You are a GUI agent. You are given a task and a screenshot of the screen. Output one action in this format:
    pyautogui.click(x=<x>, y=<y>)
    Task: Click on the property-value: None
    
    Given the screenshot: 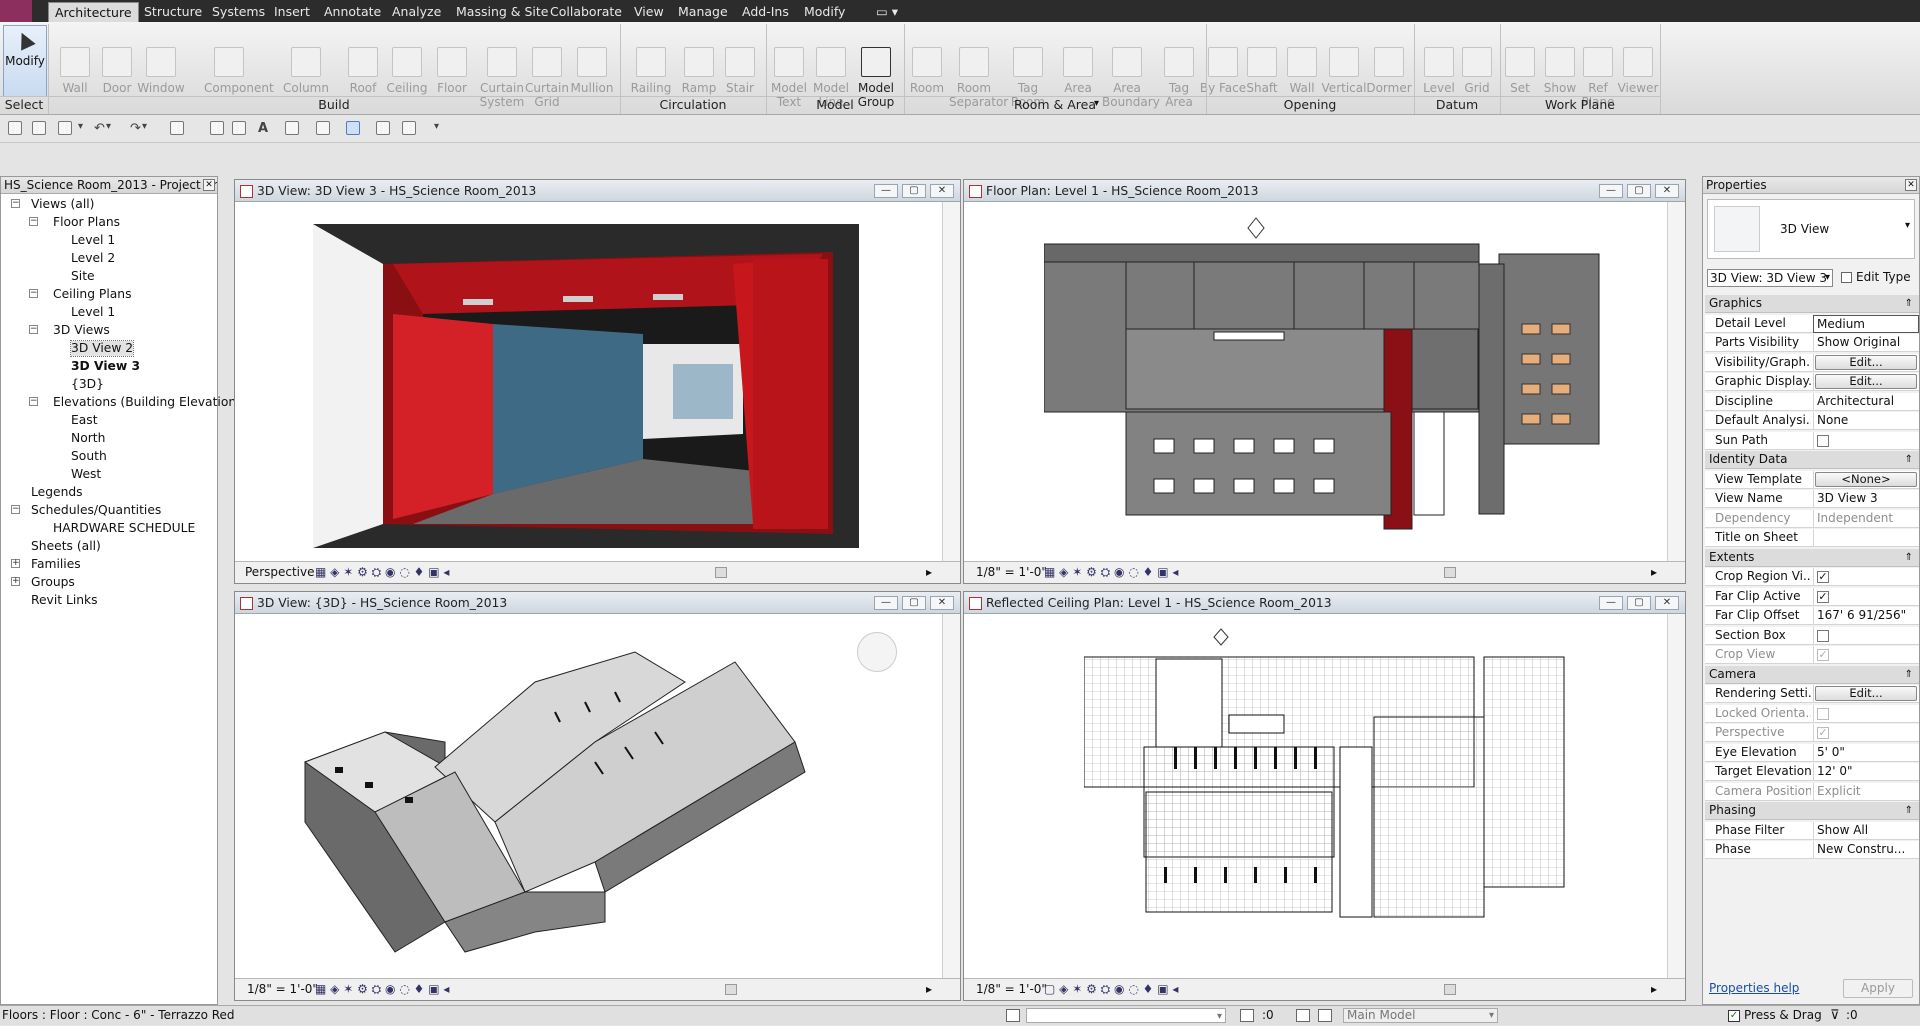 What is the action you would take?
    pyautogui.click(x=1866, y=421)
    